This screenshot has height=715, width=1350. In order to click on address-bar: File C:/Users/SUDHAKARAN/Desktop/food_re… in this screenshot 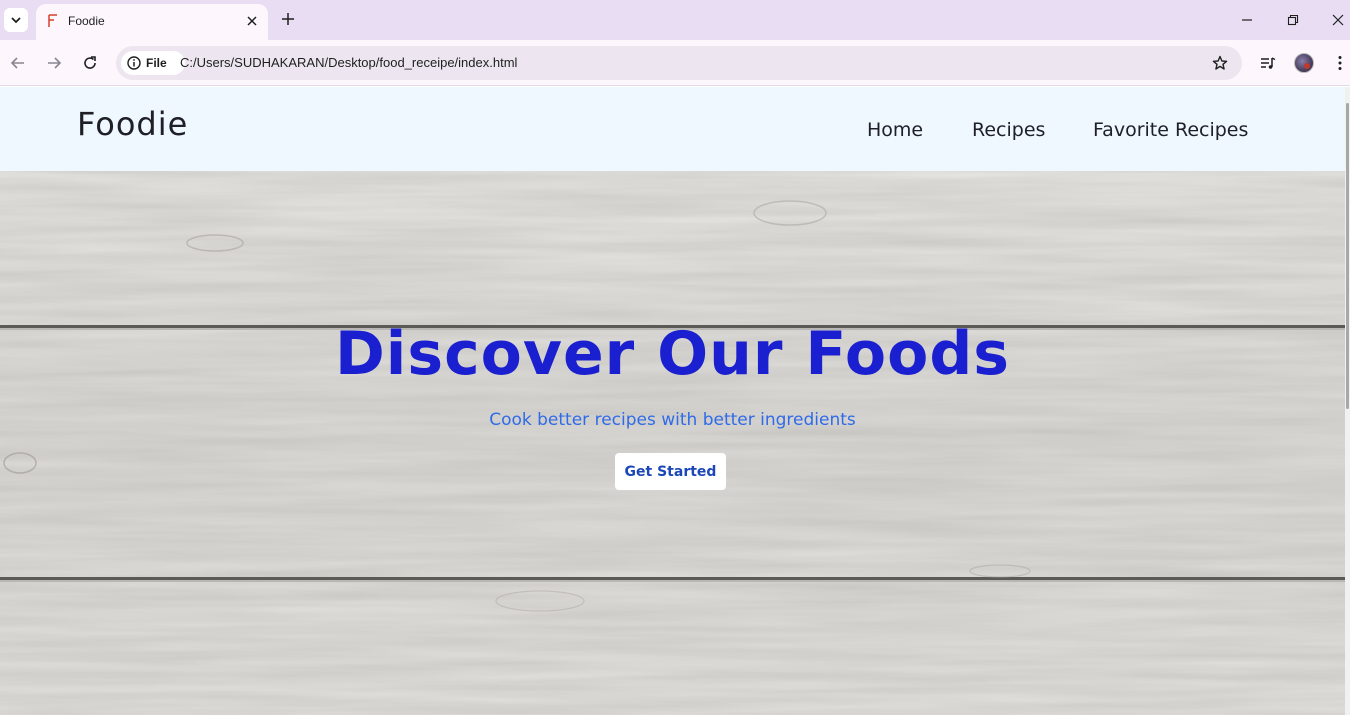, I will do `click(679, 63)`.